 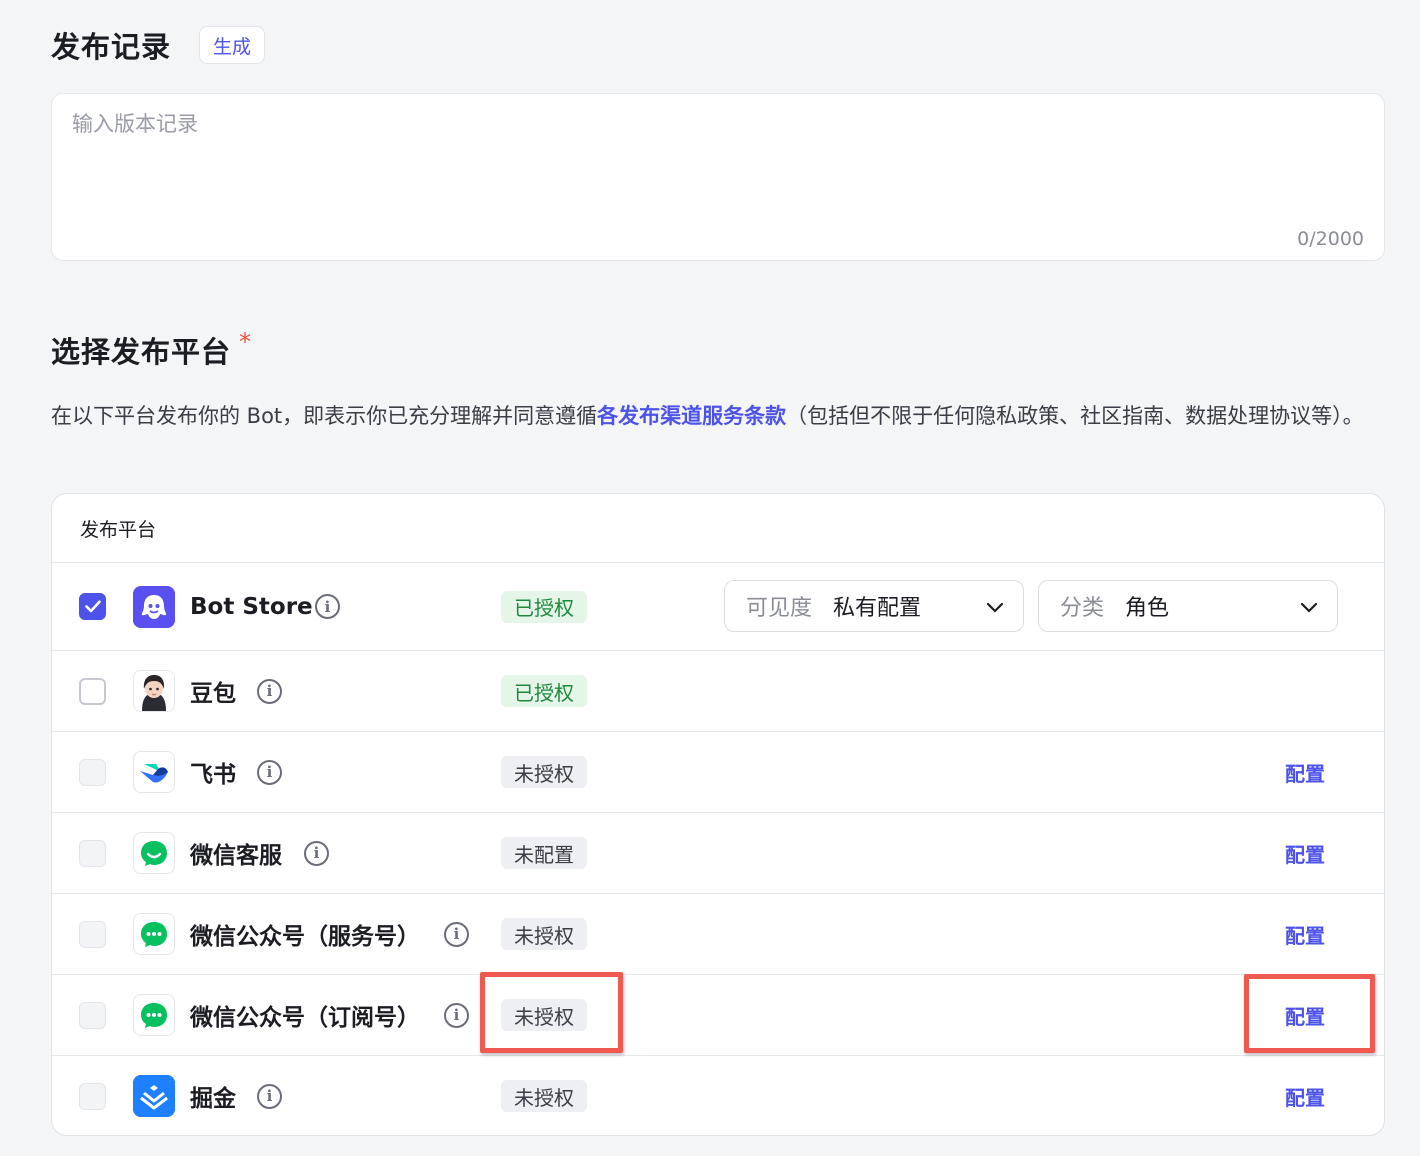 I want to click on platform-name-wechat-oa-service: 微信公众号（服务号）, so click(x=305, y=937).